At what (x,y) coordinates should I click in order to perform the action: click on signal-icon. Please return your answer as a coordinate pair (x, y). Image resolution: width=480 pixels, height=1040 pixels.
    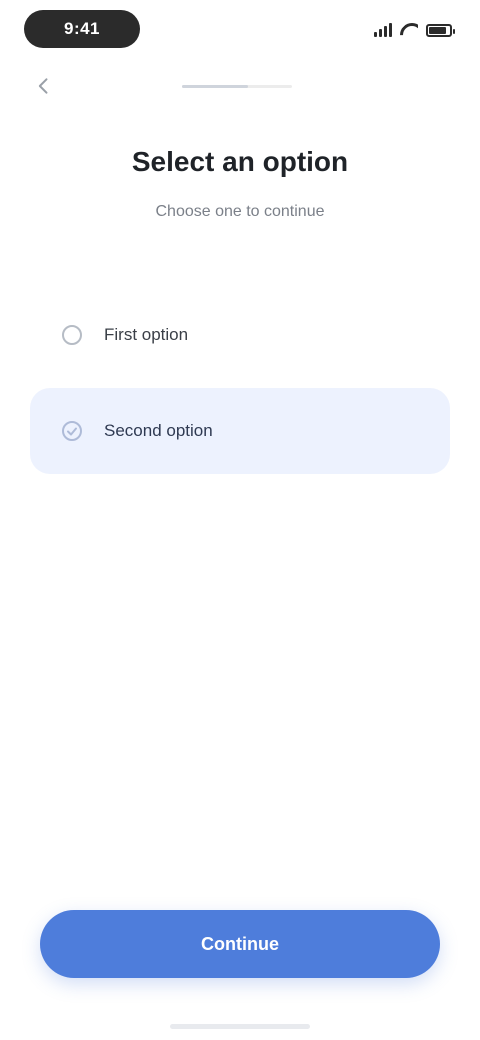
    Looking at the image, I should click on (383, 30).